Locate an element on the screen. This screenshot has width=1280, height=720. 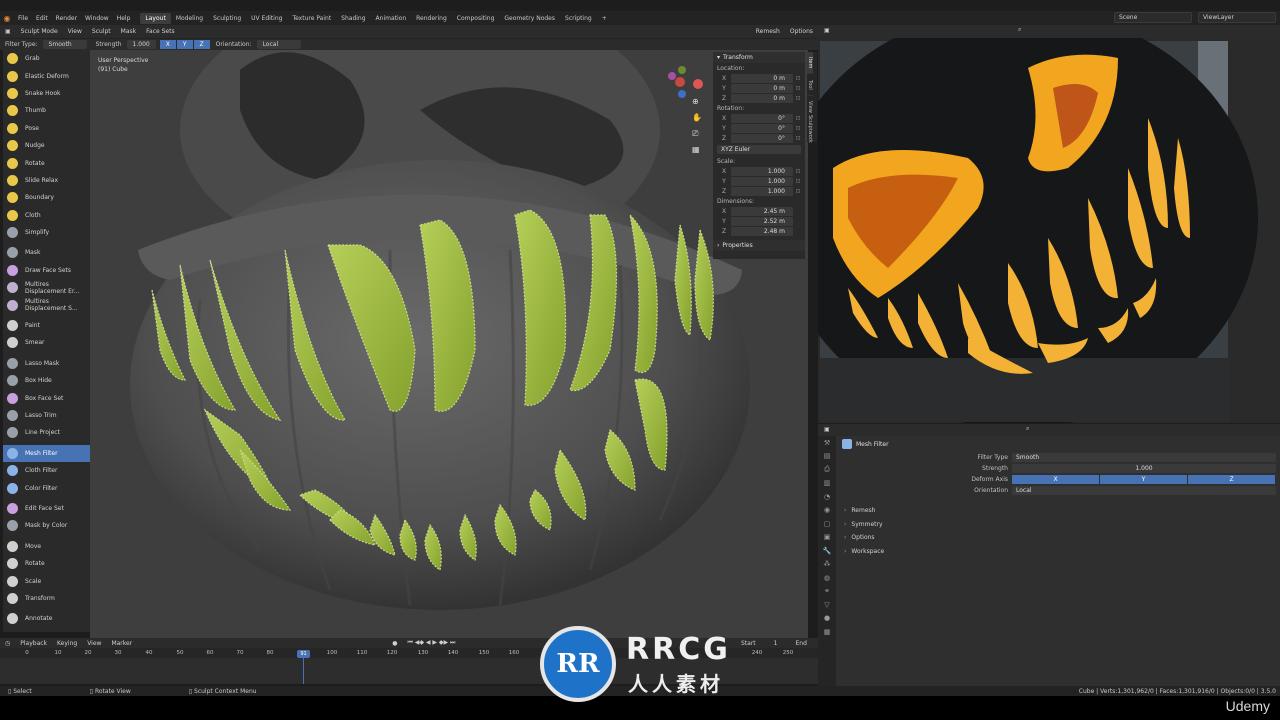
workspace-tab-shading: Shading is located at coordinates (353, 18).